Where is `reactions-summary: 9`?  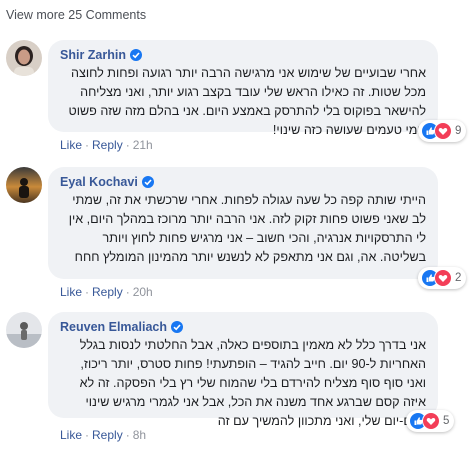
reactions-summary: 9 is located at coordinates (442, 131).